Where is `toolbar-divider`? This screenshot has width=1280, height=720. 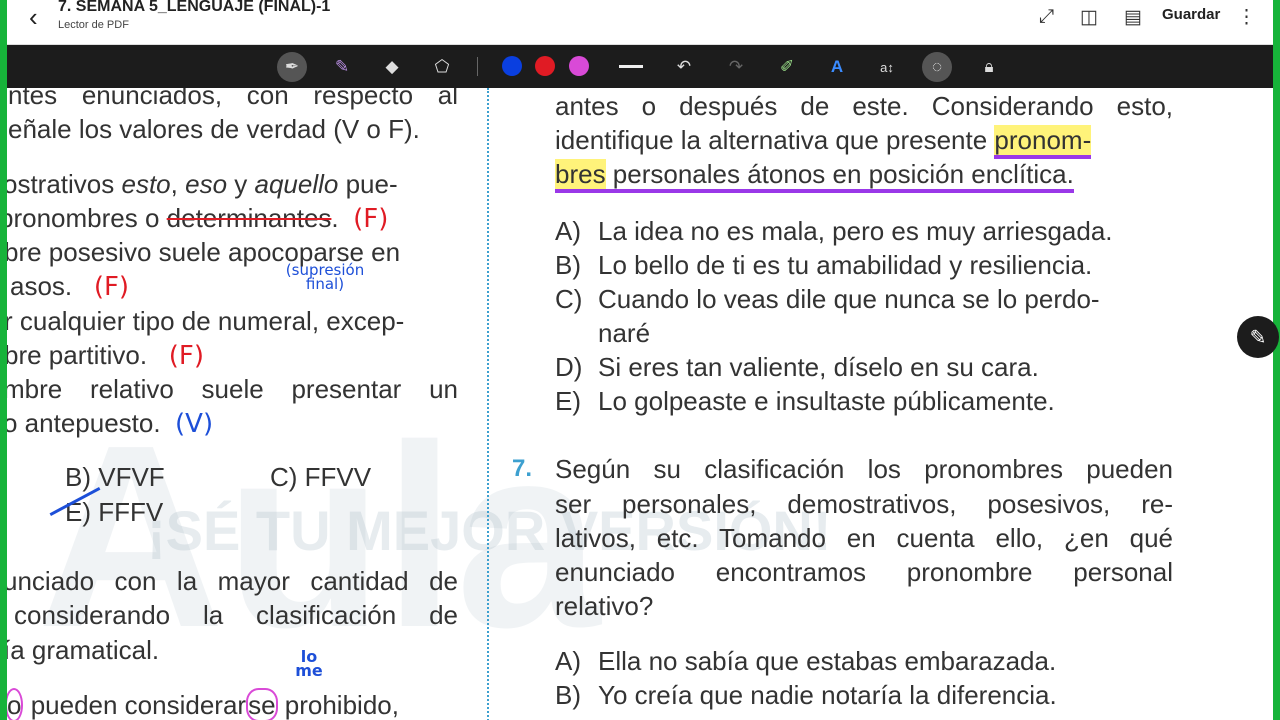
toolbar-divider is located at coordinates (477, 66).